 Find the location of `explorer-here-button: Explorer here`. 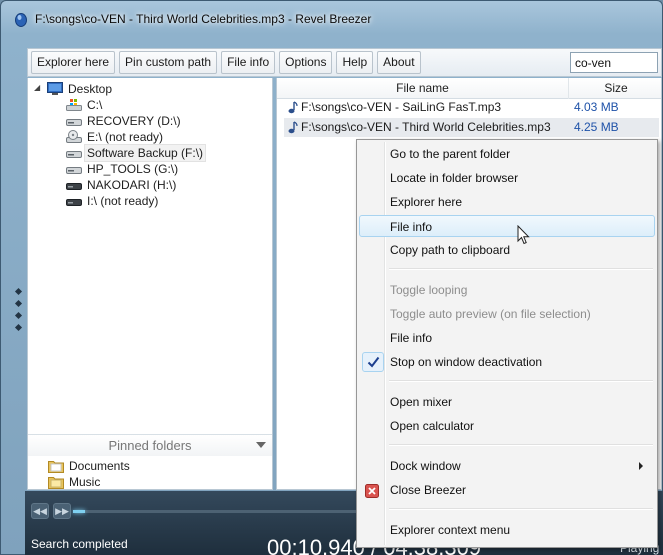

explorer-here-button: Explorer here is located at coordinates (73, 62).